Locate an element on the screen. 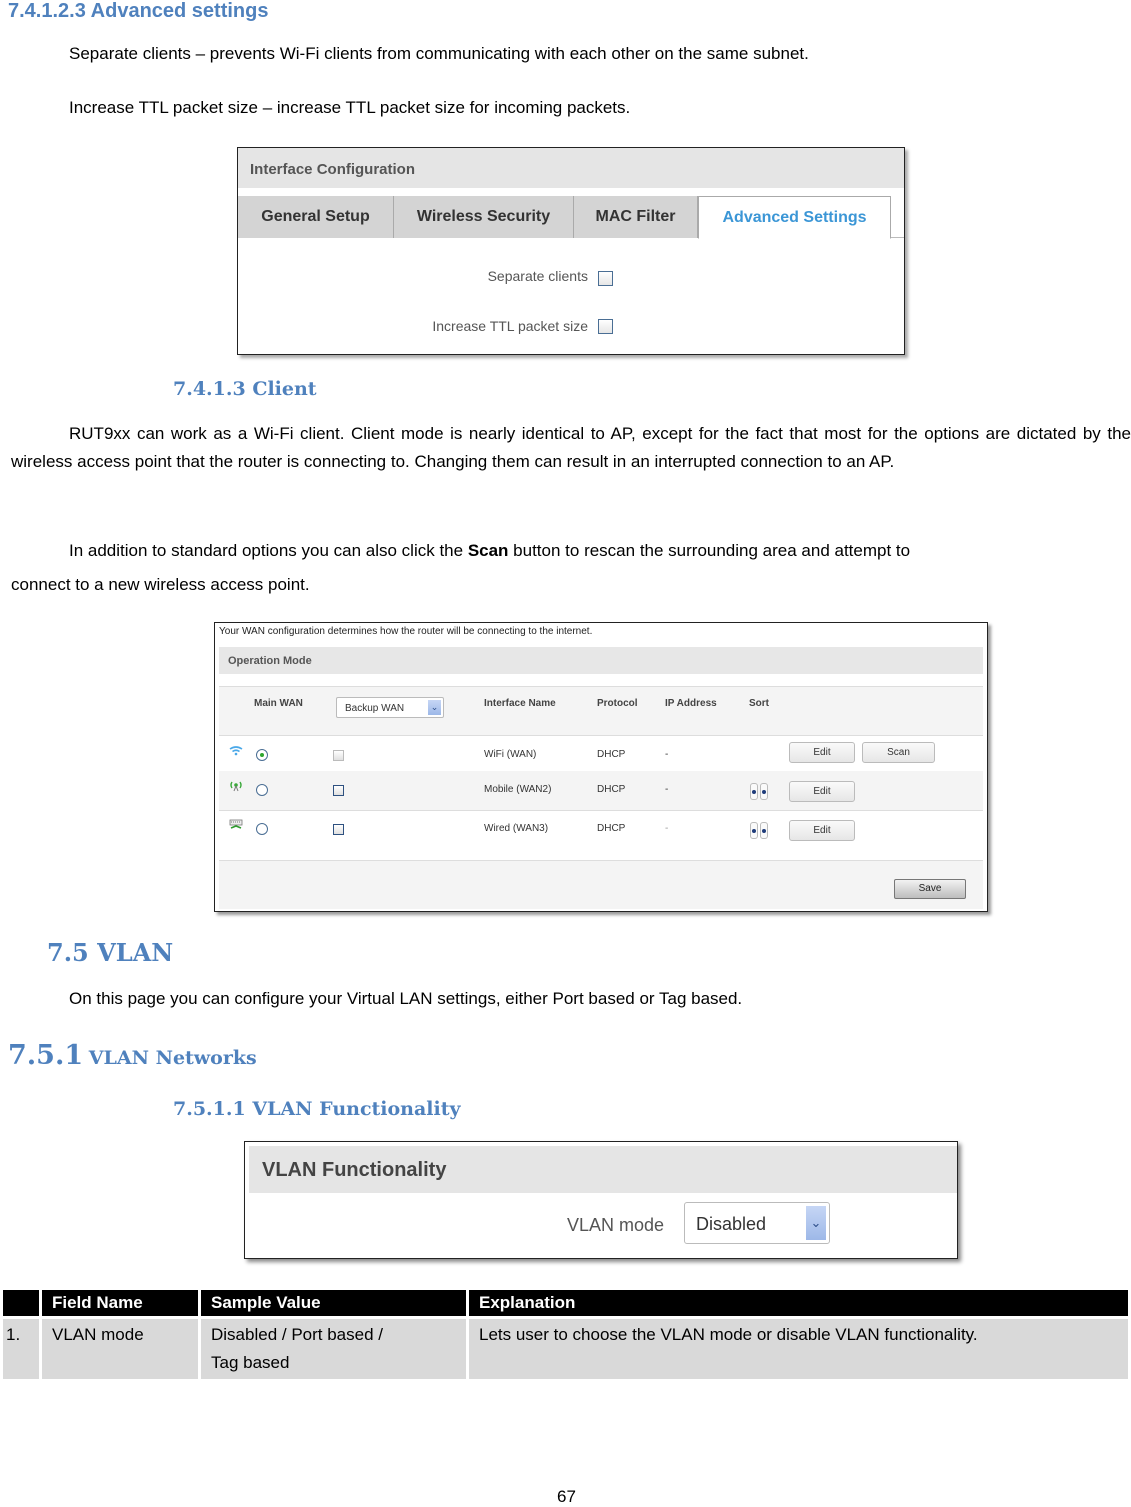 Image resolution: width=1131 pixels, height=1507 pixels. row-sample-value: Disabled / Port based / Tag based is located at coordinates (333, 1347).